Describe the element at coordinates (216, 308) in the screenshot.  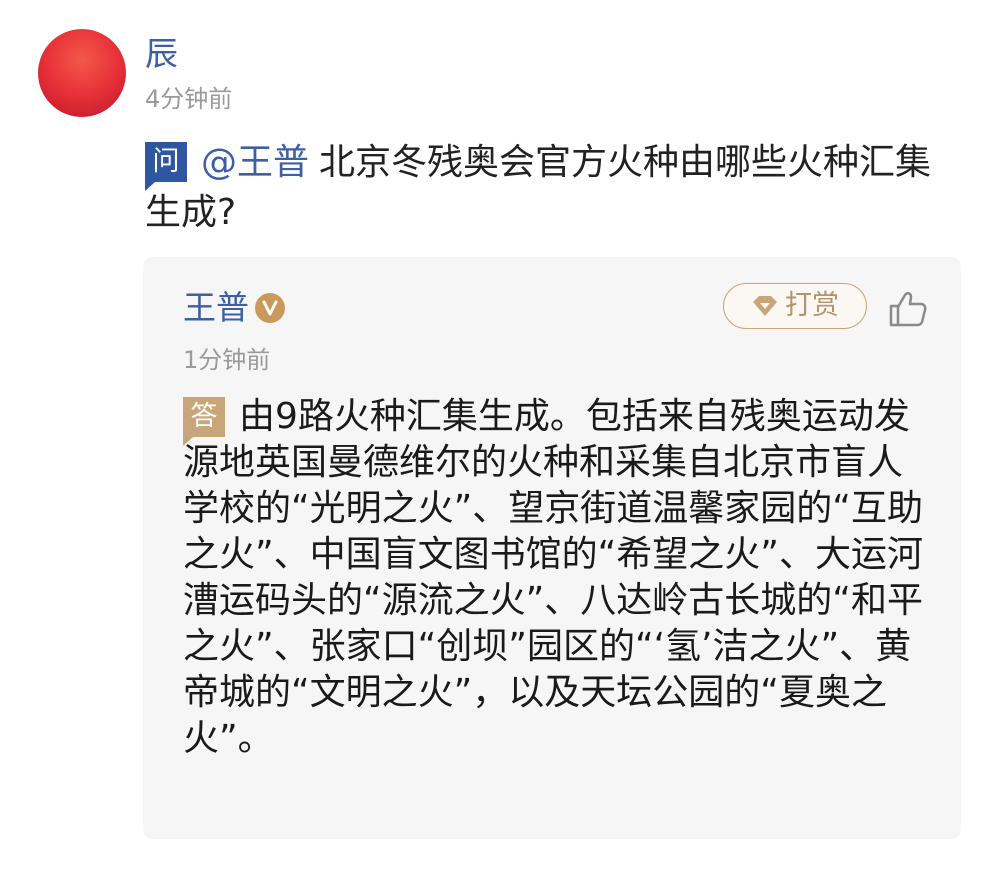
I see `answerer-name: 王普` at that location.